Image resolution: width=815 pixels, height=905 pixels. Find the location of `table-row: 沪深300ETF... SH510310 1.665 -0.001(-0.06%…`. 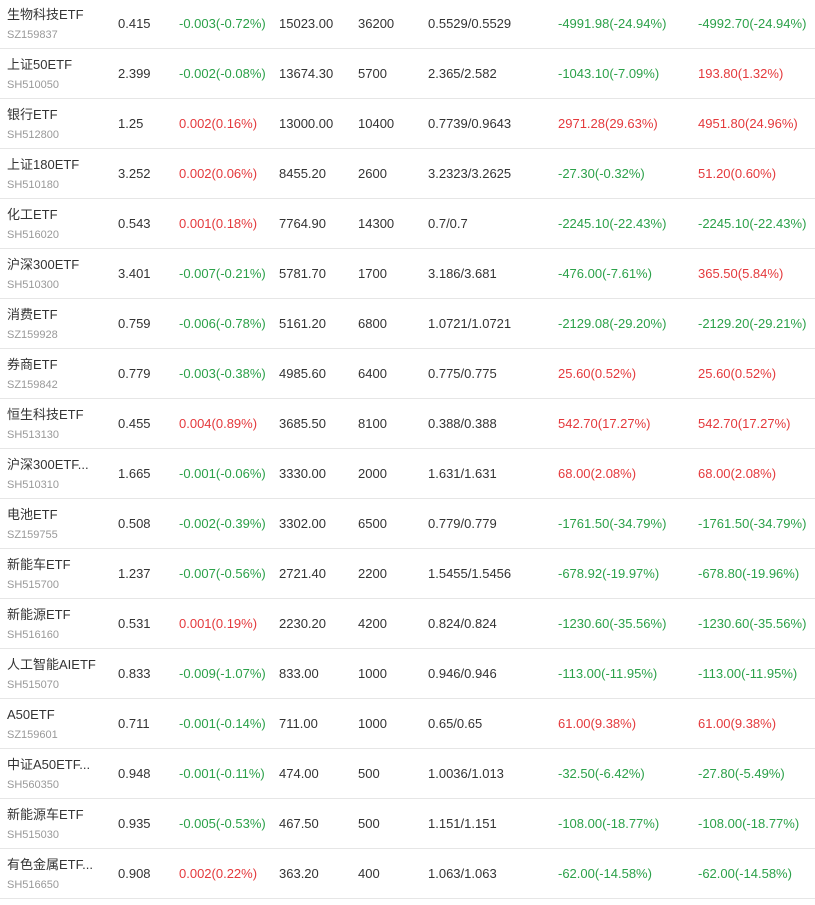

table-row: 沪深300ETF... SH510310 1.665 -0.001(-0.06%… is located at coordinates (407, 474).